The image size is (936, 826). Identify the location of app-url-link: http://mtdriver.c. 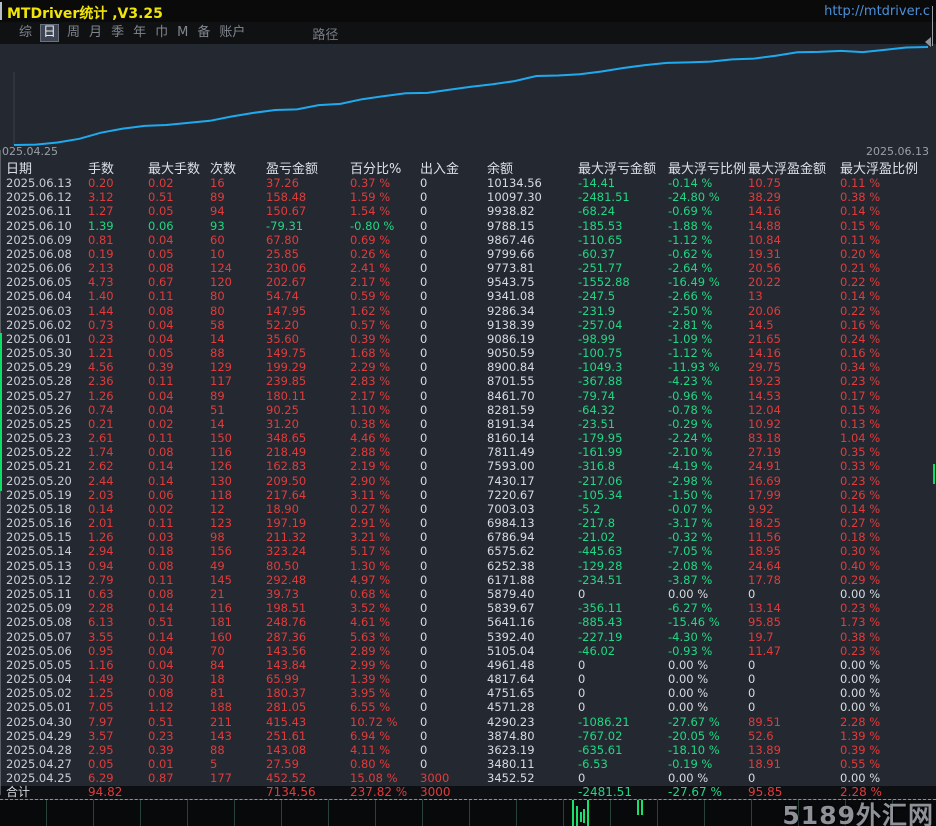
(877, 11).